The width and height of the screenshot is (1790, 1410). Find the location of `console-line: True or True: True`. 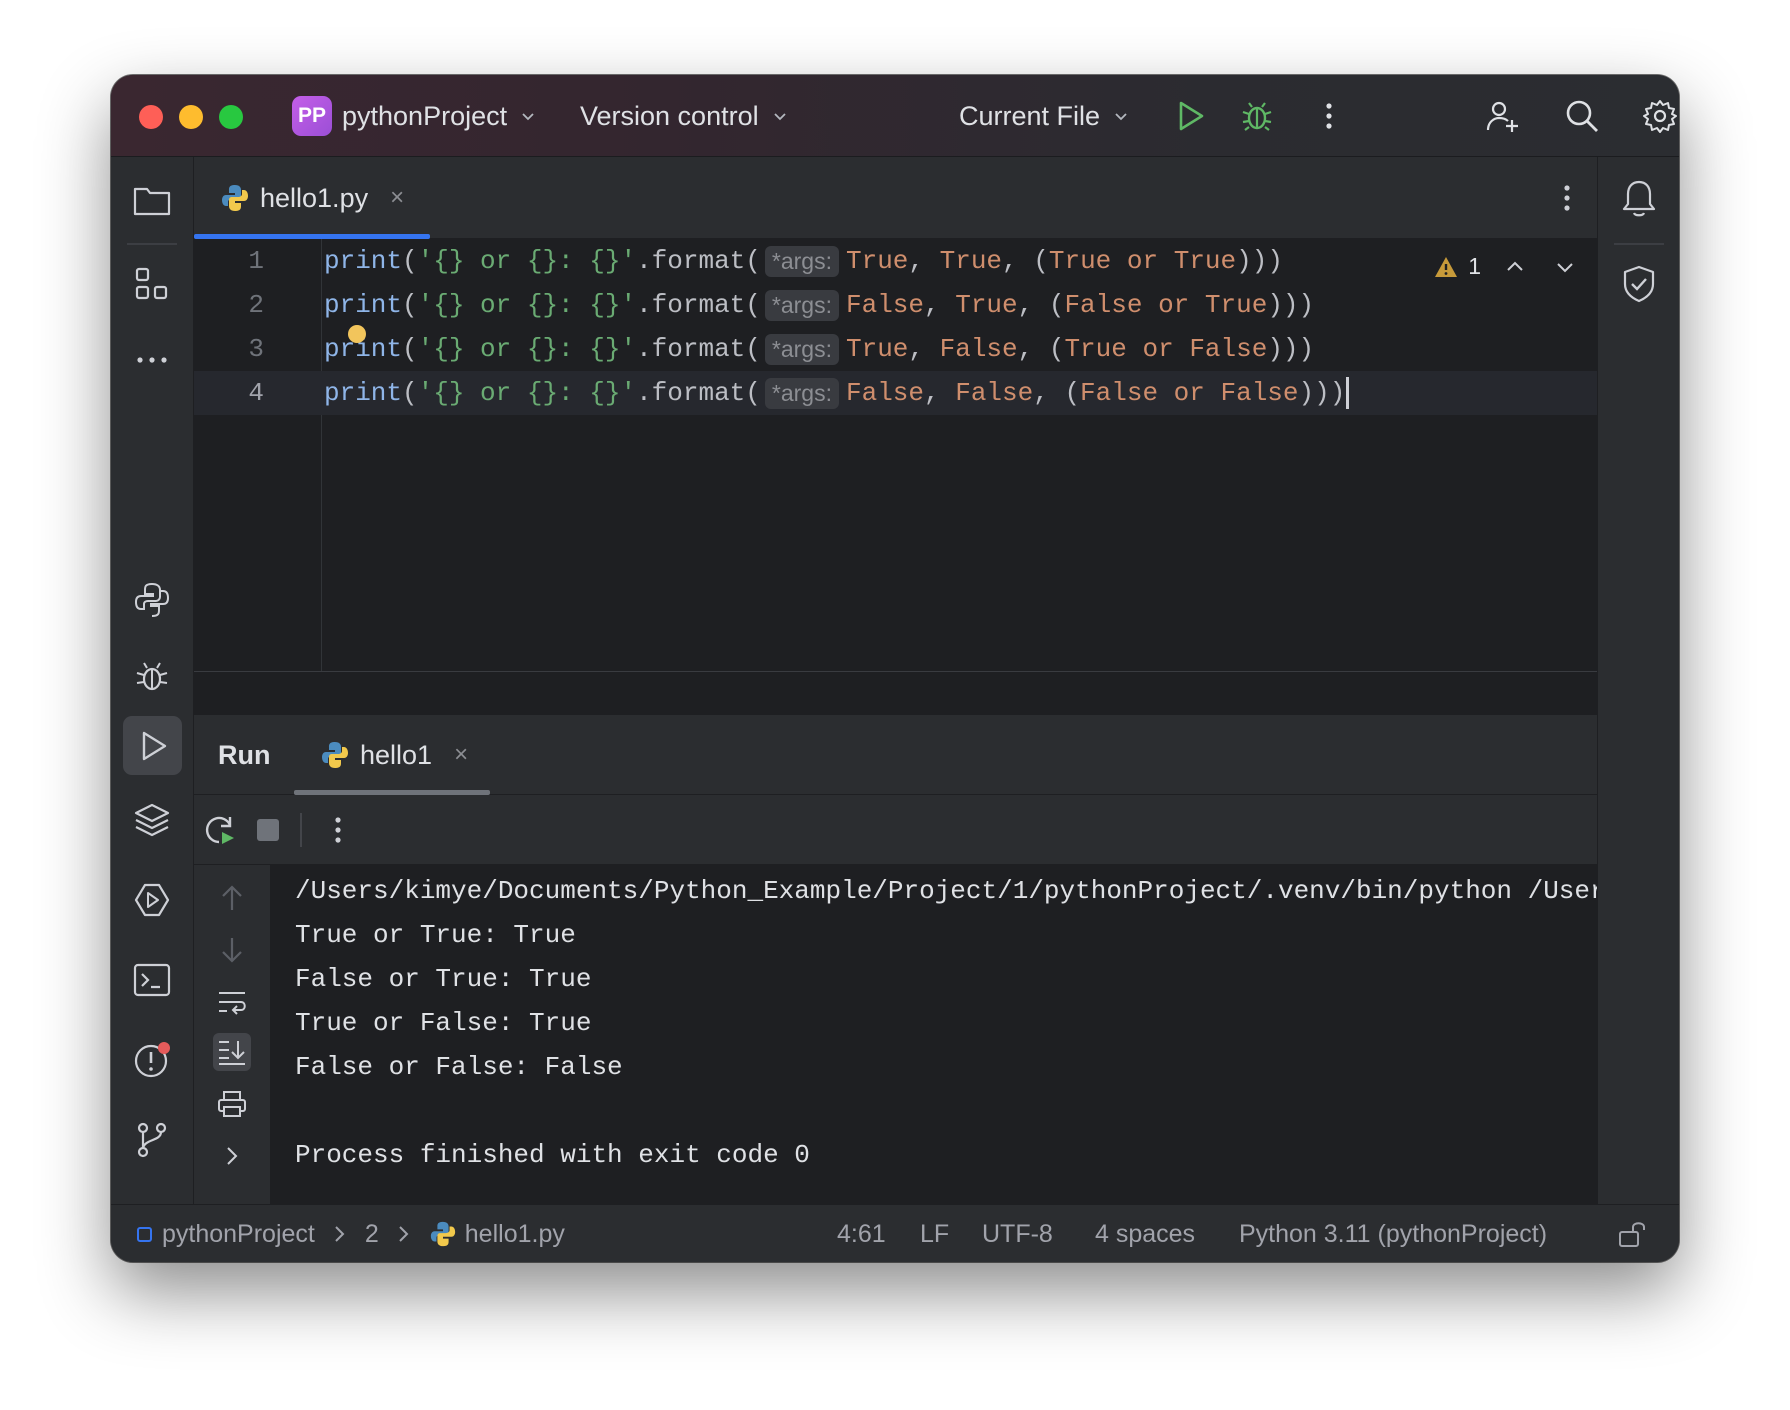

console-line: True or True: True is located at coordinates (435, 935).